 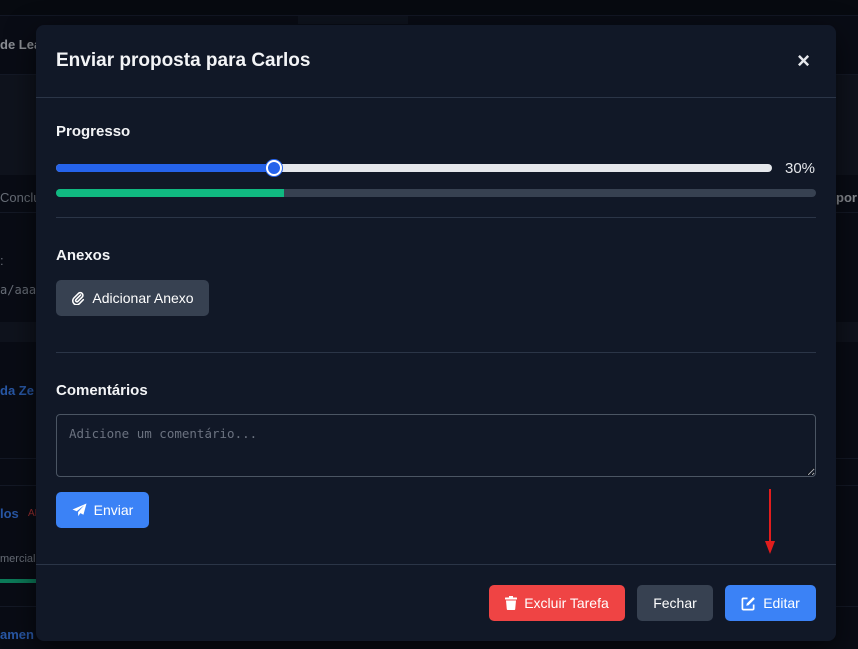 What do you see at coordinates (78, 298) in the screenshot?
I see `paperclip-icon` at bounding box center [78, 298].